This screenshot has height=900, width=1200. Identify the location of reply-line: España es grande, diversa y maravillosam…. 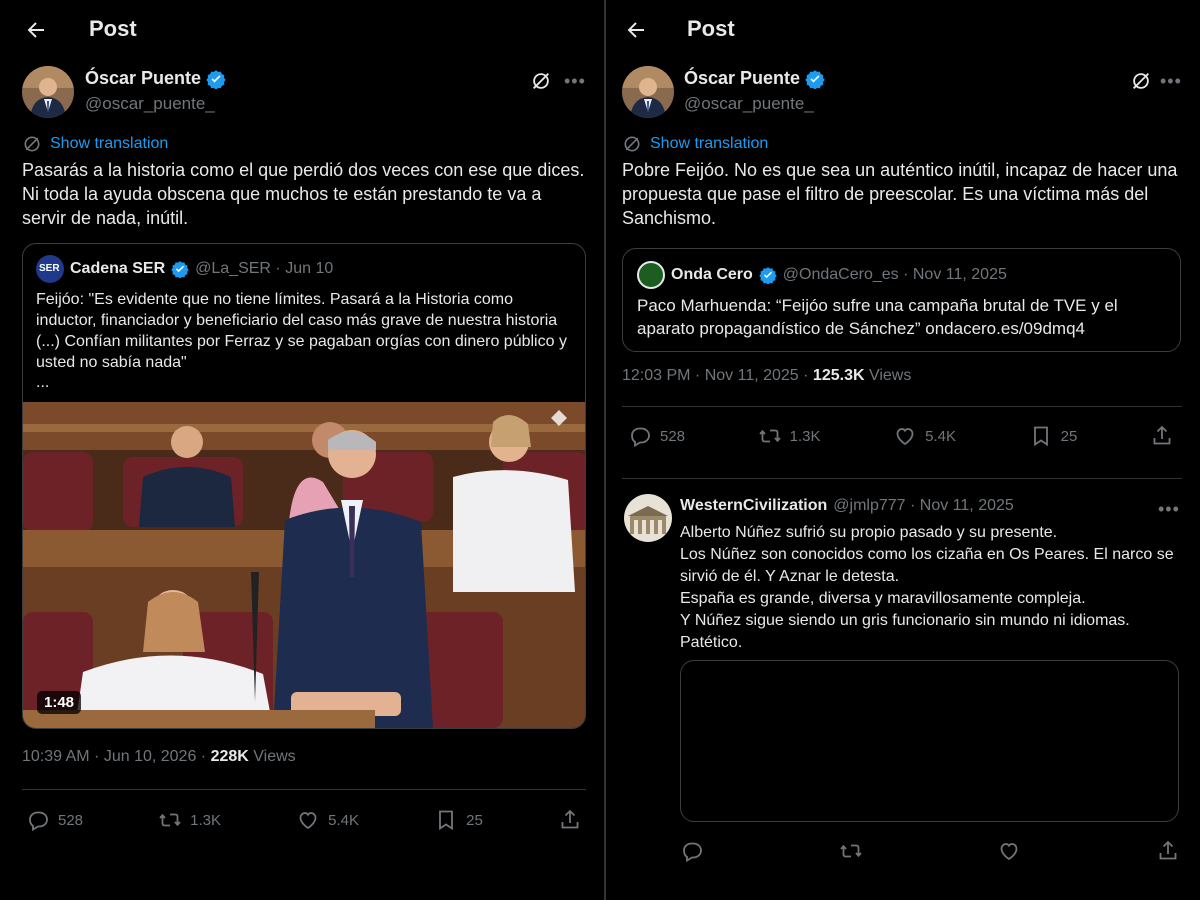
(883, 598).